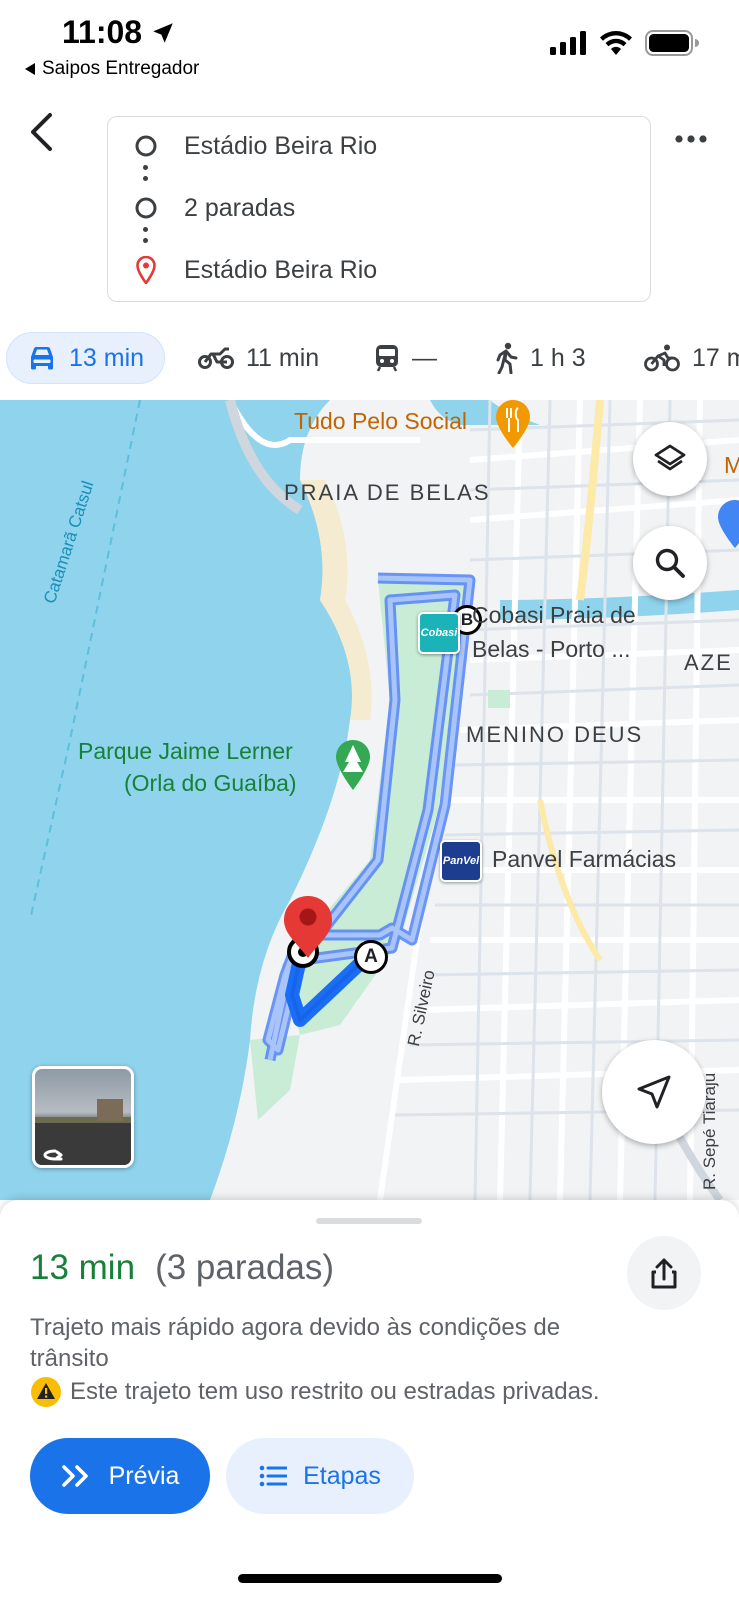 The width and height of the screenshot is (739, 1600). Describe the element at coordinates (616, 43) in the screenshot. I see `wifi-icon` at that location.